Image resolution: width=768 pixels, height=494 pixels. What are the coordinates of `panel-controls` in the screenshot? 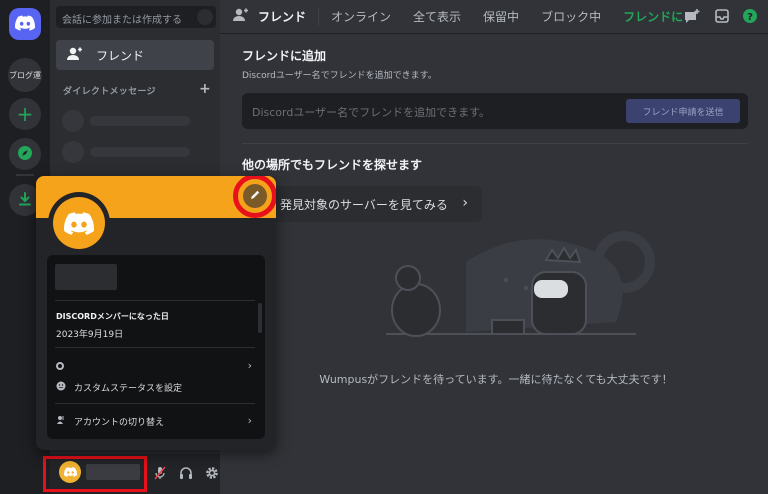 It's located at (186, 473).